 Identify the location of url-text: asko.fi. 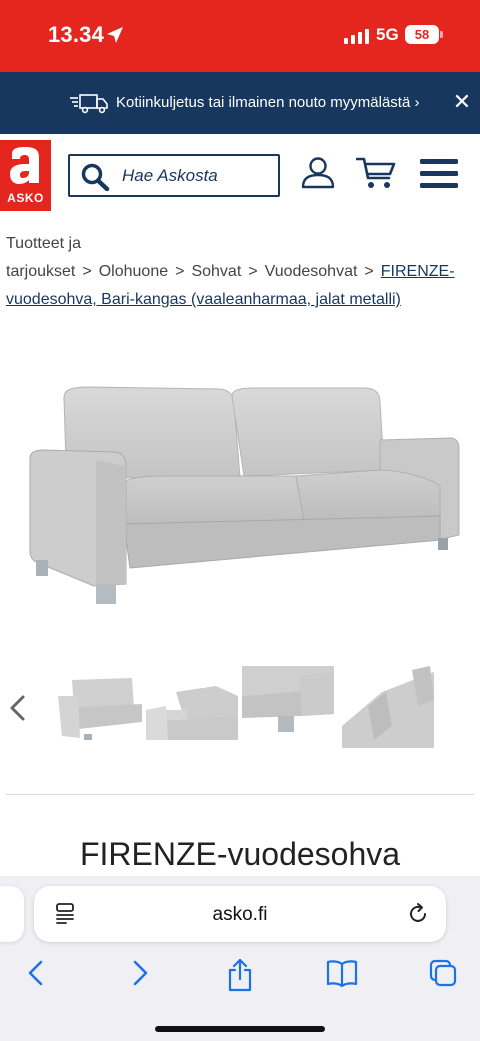
(240, 915).